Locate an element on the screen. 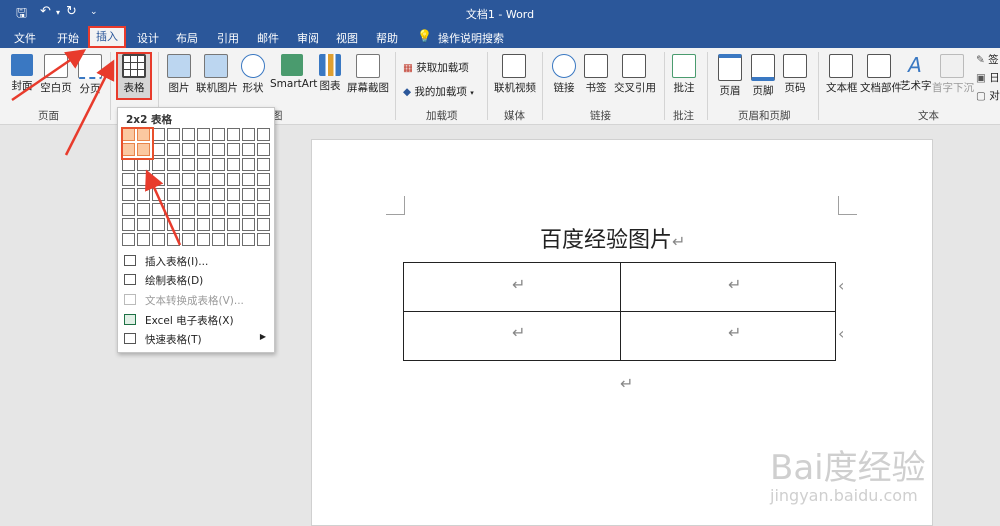 This screenshot has height=526, width=1000. watermark-url: jingyan.baidu.com is located at coordinates (844, 495).